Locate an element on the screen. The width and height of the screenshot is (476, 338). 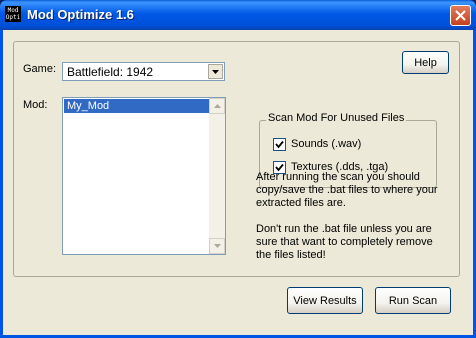
mod-label: Mod: is located at coordinates (35, 105).